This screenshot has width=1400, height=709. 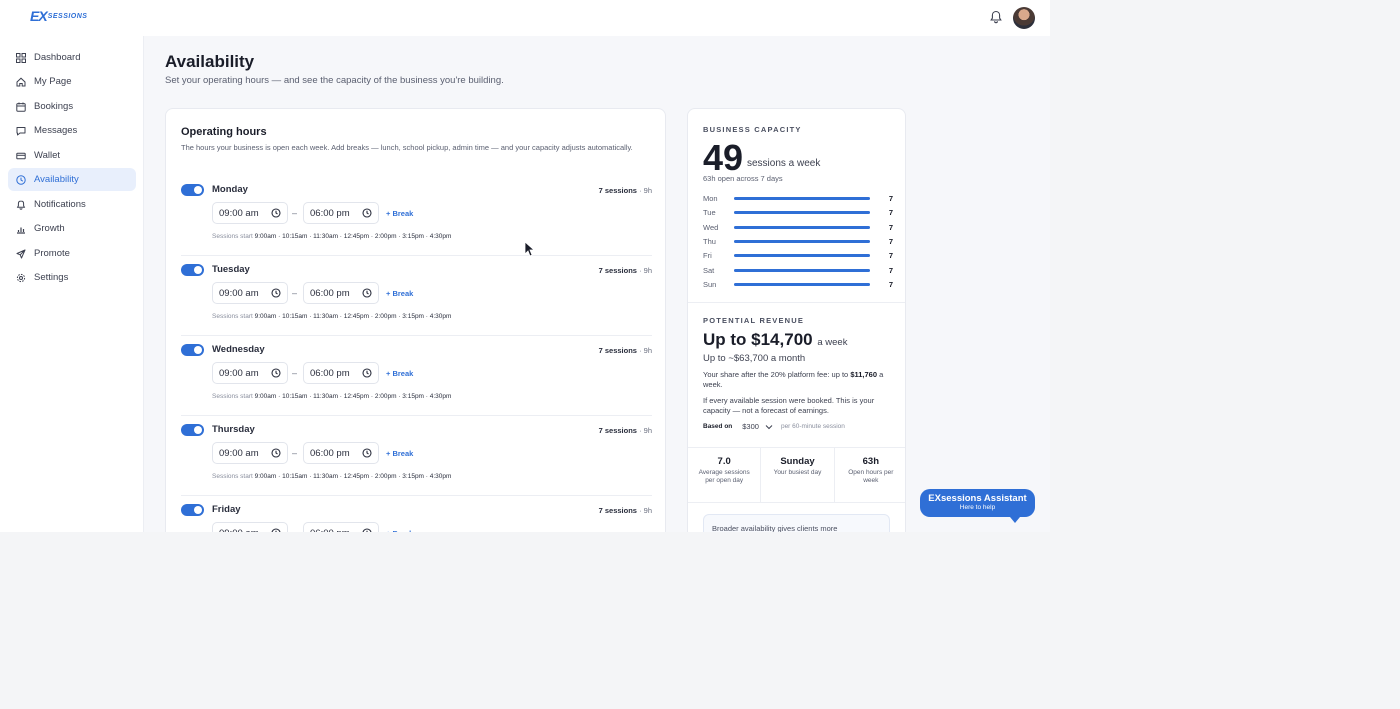 What do you see at coordinates (723, 157) in the screenshot?
I see `capacity-number: 49` at bounding box center [723, 157].